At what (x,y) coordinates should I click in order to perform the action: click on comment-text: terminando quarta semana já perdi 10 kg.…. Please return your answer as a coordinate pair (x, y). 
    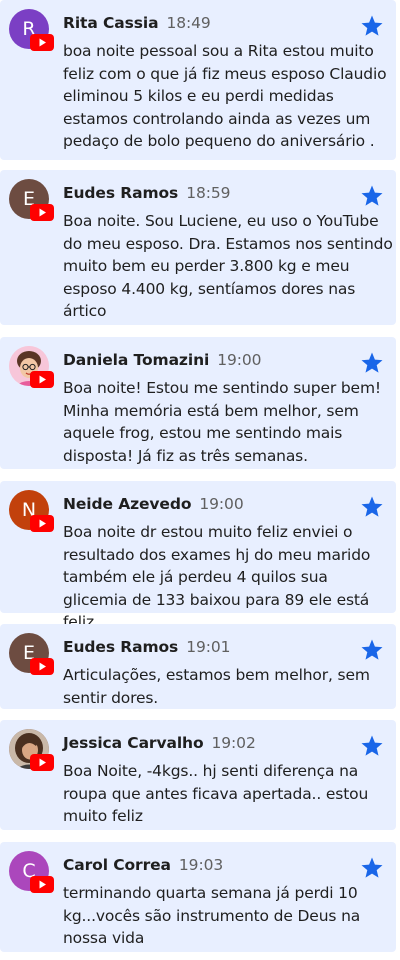
    Looking at the image, I should click on (212, 915).